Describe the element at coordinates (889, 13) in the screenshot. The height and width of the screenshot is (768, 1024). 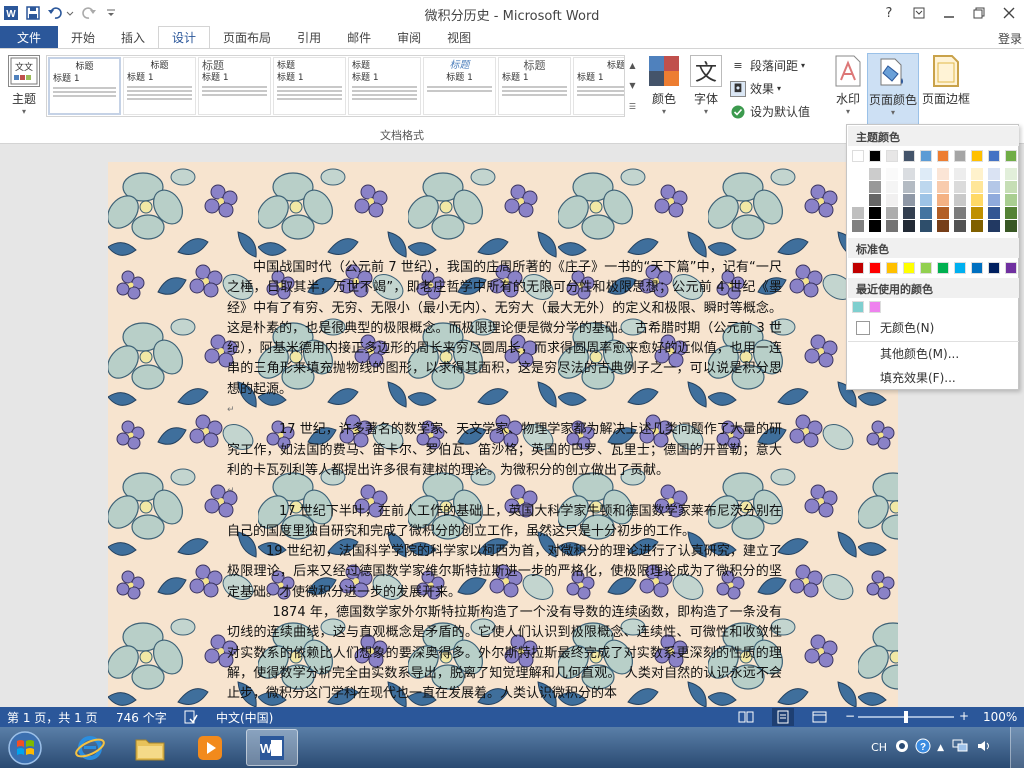
I see `help-button: ?` at that location.